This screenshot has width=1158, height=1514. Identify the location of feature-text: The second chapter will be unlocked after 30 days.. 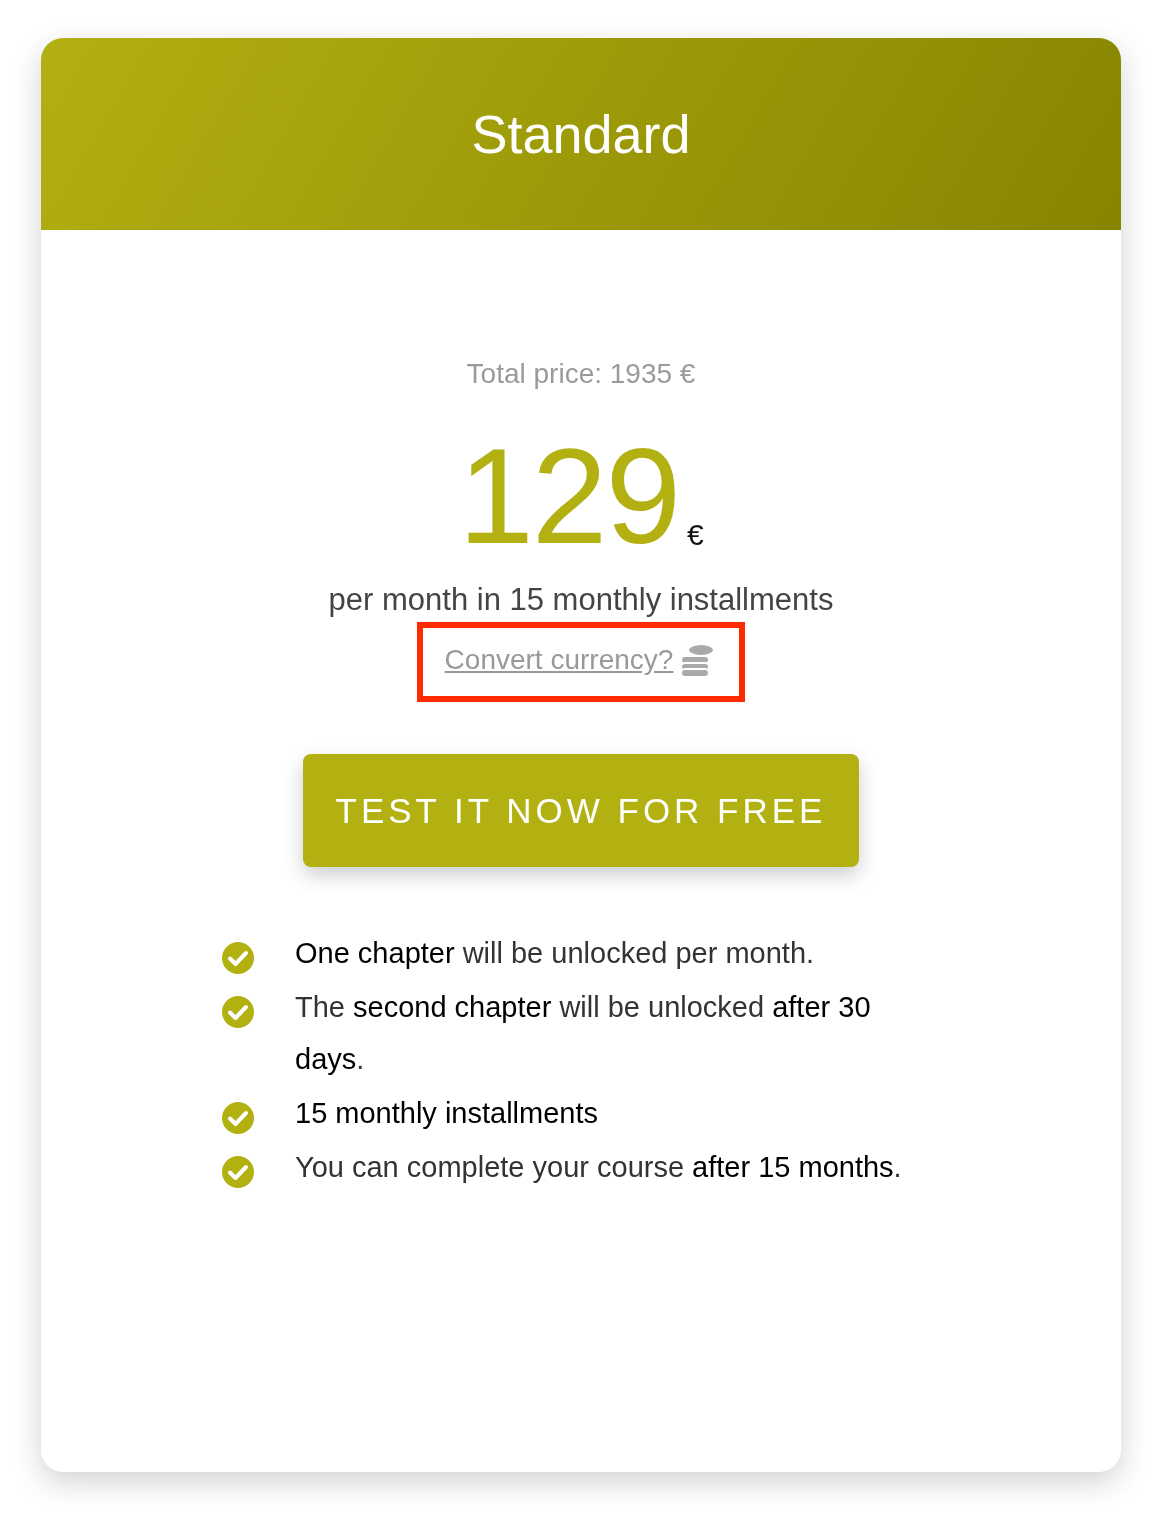
(583, 1033).